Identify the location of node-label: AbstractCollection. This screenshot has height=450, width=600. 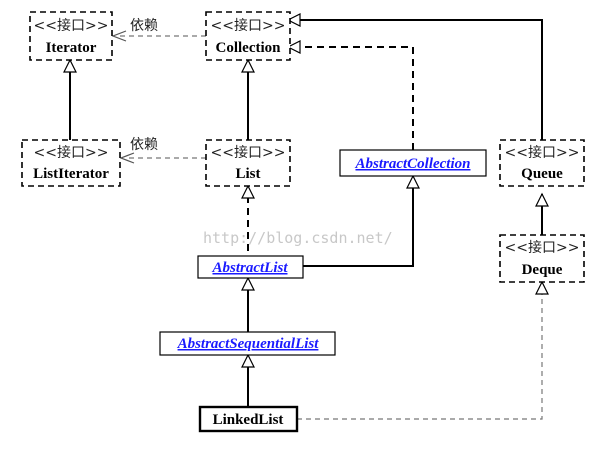
(412, 164).